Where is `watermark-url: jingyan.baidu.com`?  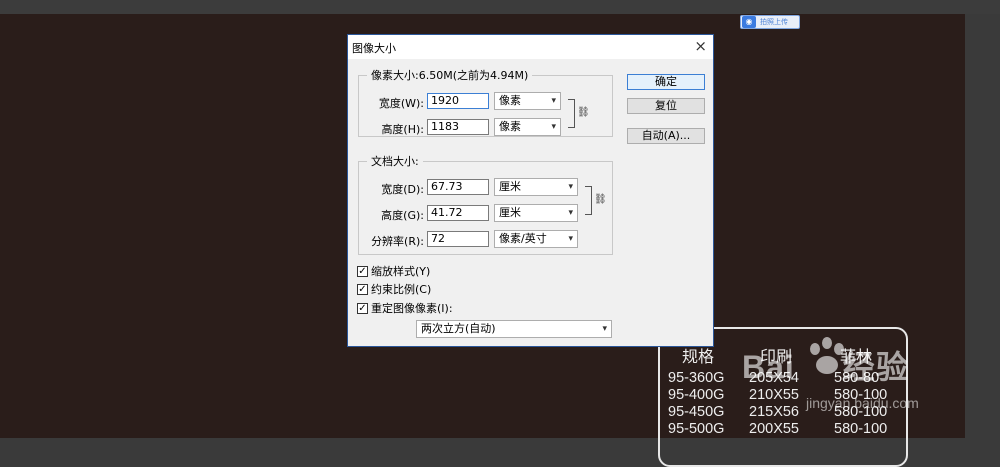
watermark-url: jingyan.baidu.com is located at coordinates (862, 403).